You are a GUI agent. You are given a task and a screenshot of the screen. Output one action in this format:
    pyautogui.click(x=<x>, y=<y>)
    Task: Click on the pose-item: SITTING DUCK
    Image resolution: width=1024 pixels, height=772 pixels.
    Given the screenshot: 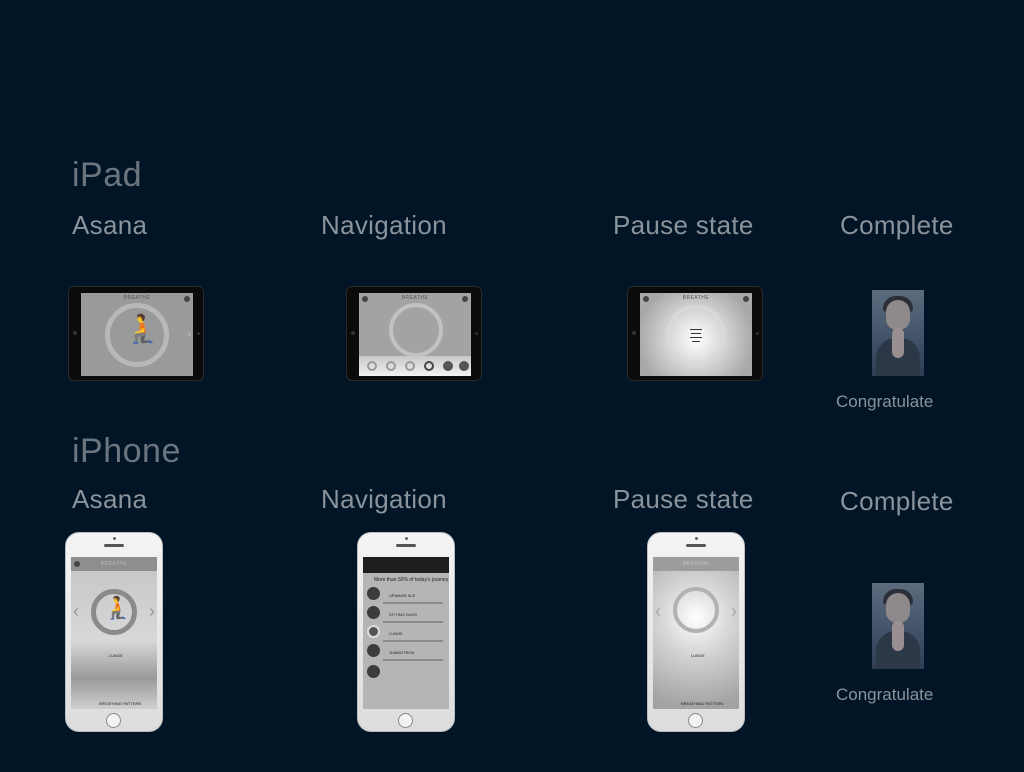 What is the action you would take?
    pyautogui.click(x=403, y=614)
    